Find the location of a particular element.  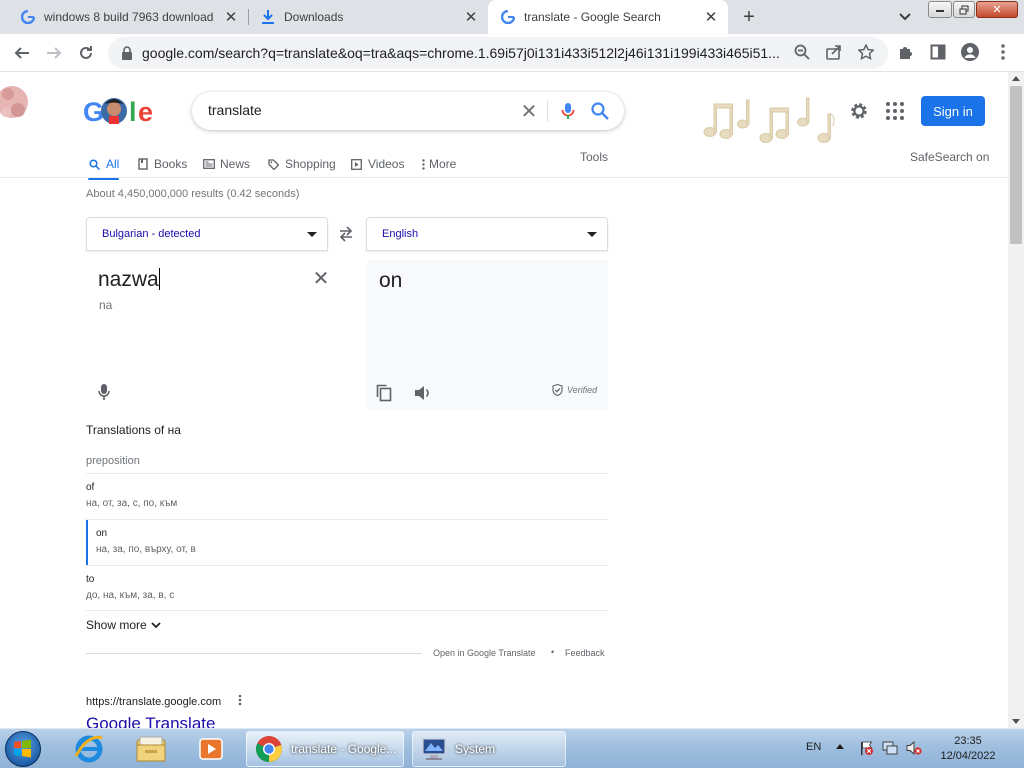

tab-shopping: Shopping is located at coordinates (301, 164).